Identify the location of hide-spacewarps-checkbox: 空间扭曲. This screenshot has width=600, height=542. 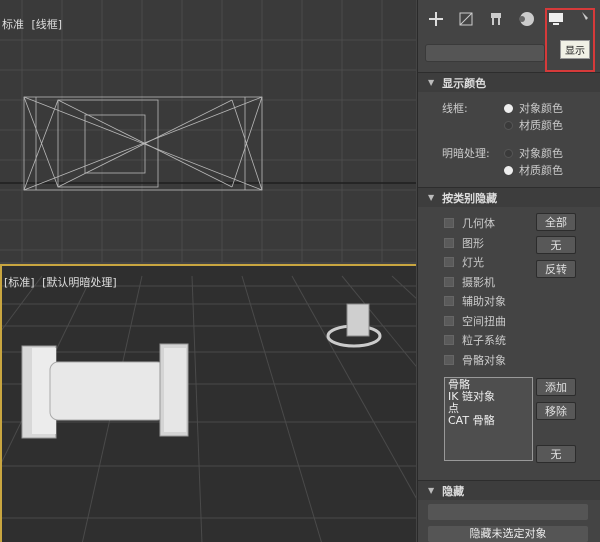
(475, 321).